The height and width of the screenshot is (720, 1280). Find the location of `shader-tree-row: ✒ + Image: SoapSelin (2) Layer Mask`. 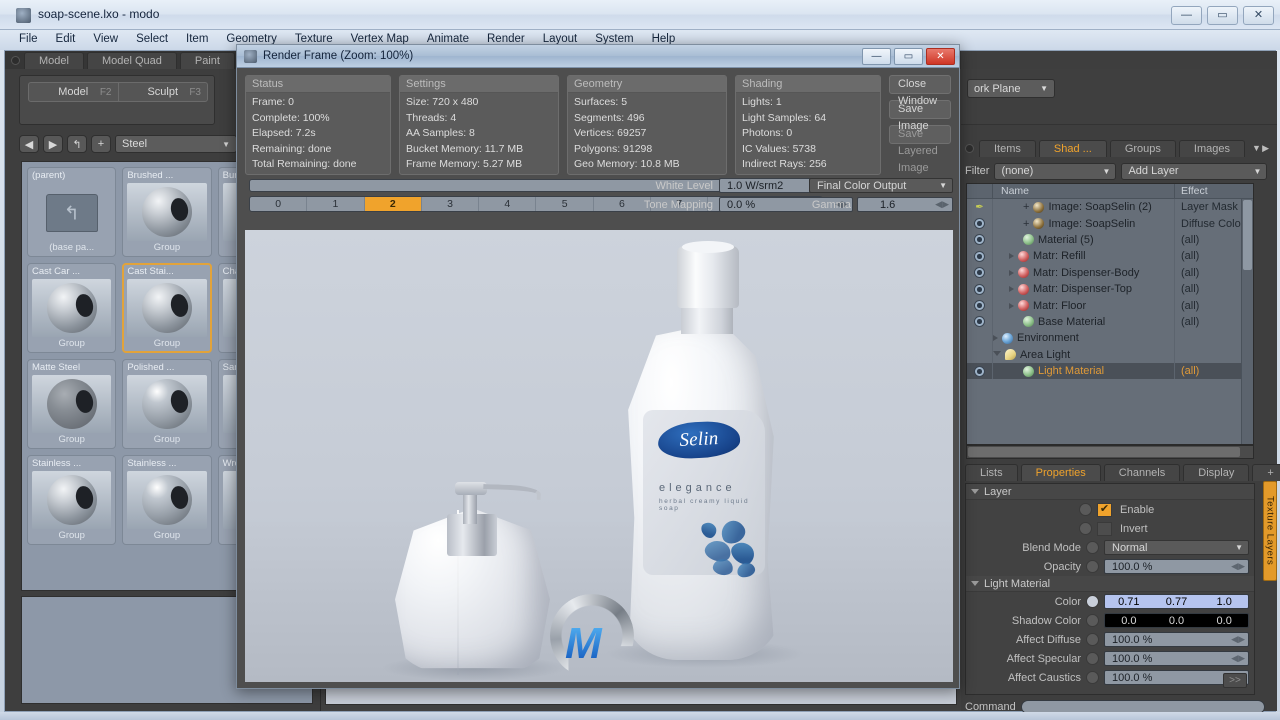

shader-tree-row: ✒ + Image: SoapSelin (2) Layer Mask is located at coordinates (1110, 207).